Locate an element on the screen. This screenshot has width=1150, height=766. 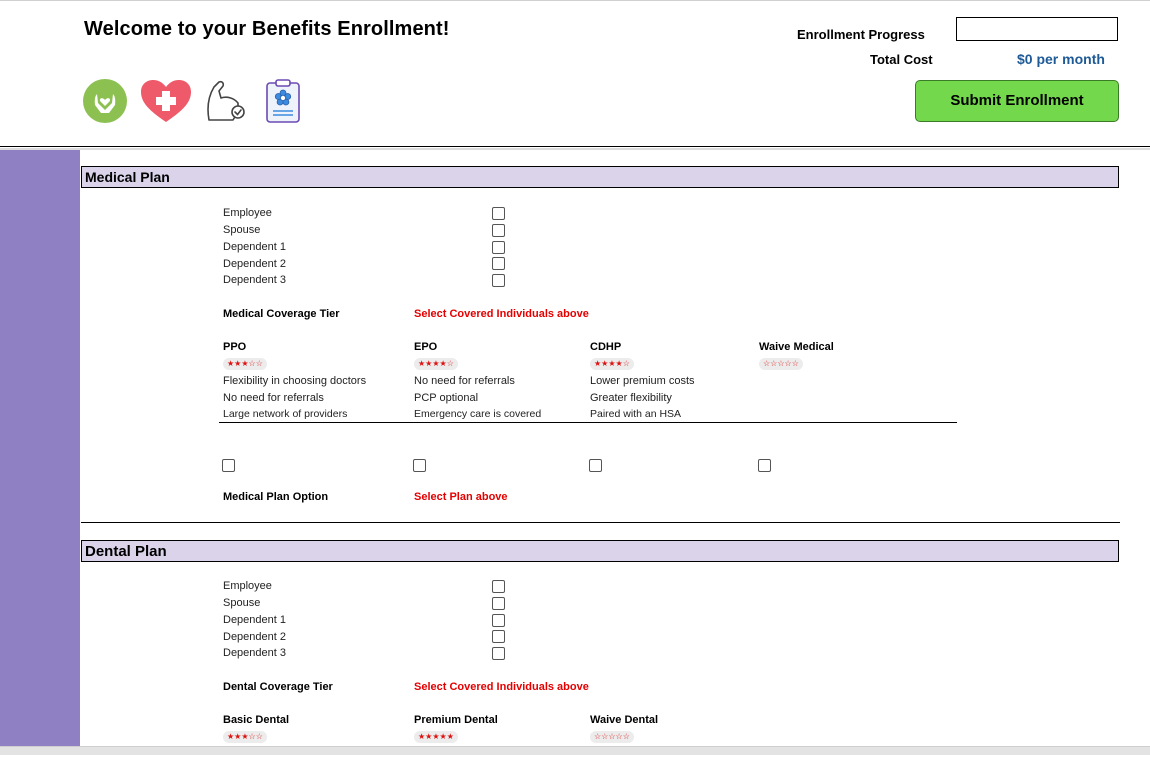
dental-individual-label: Employee is located at coordinates (247, 586).